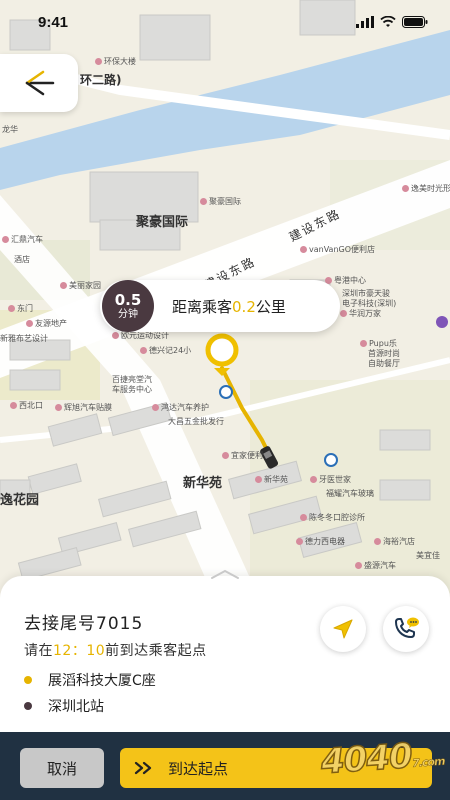 The image size is (450, 800). Describe the element at coordinates (382, 759) in the screenshot. I see `watermark-logo: 40407.com` at that location.